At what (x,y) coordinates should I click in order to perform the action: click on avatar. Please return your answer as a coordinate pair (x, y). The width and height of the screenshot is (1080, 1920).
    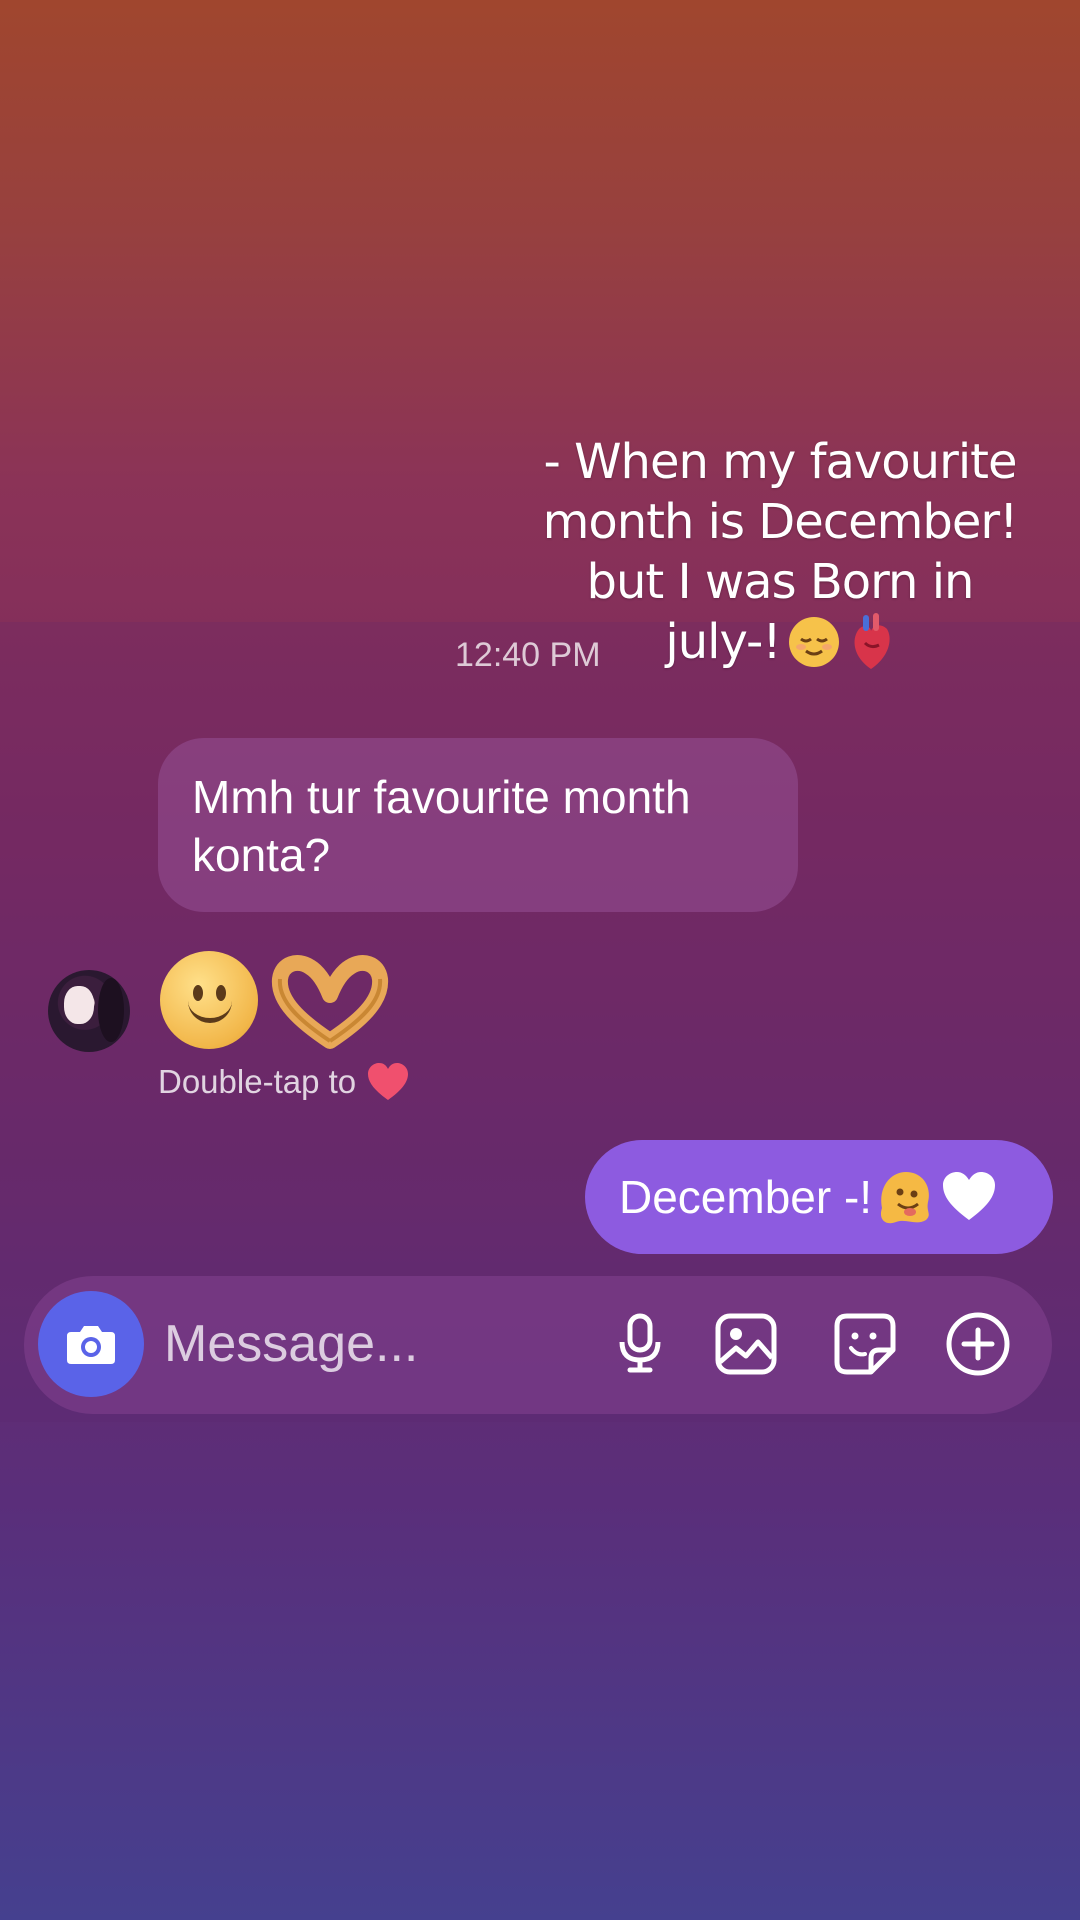
    Looking at the image, I should click on (89, 1011).